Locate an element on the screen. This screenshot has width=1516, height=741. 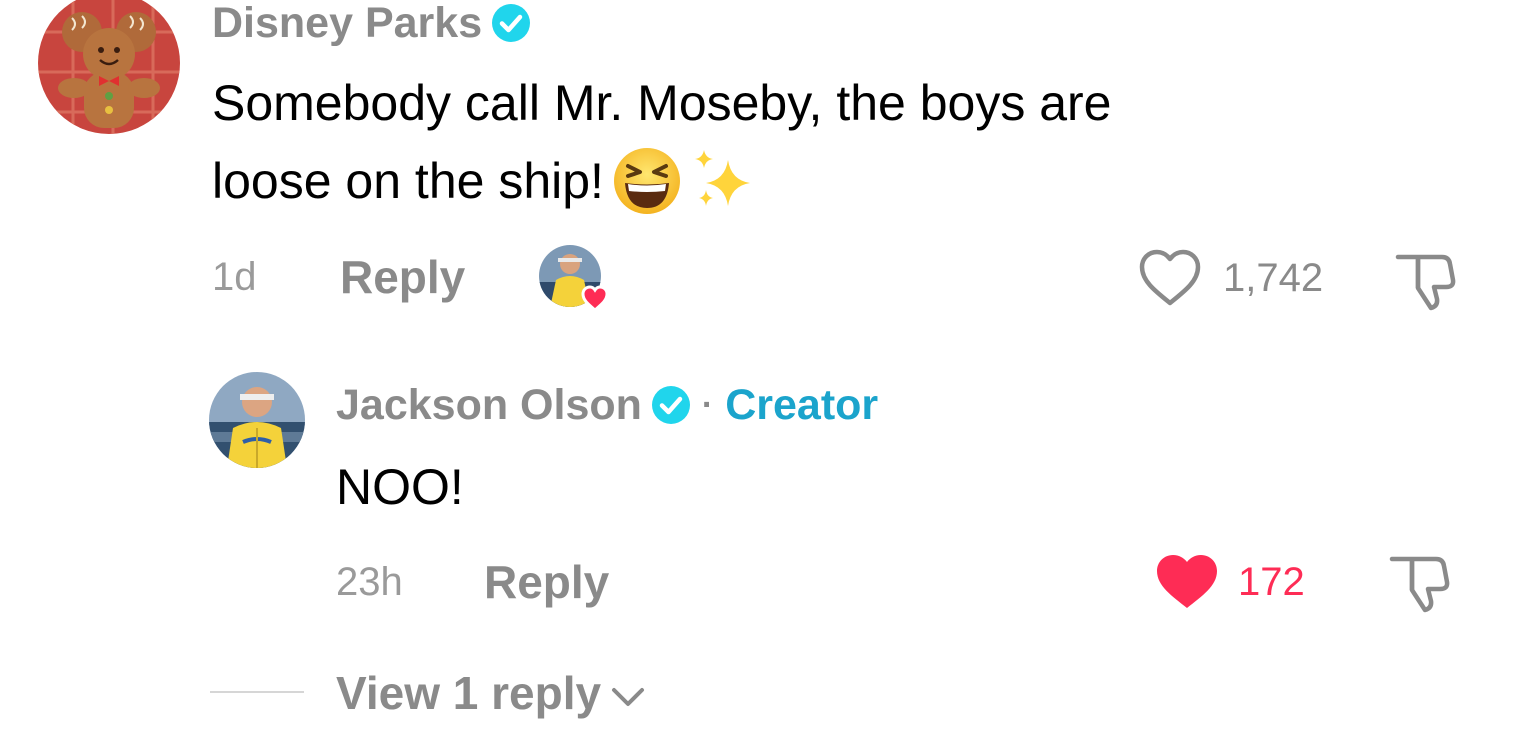
view-replies-button: View 1 reply is located at coordinates (491, 693).